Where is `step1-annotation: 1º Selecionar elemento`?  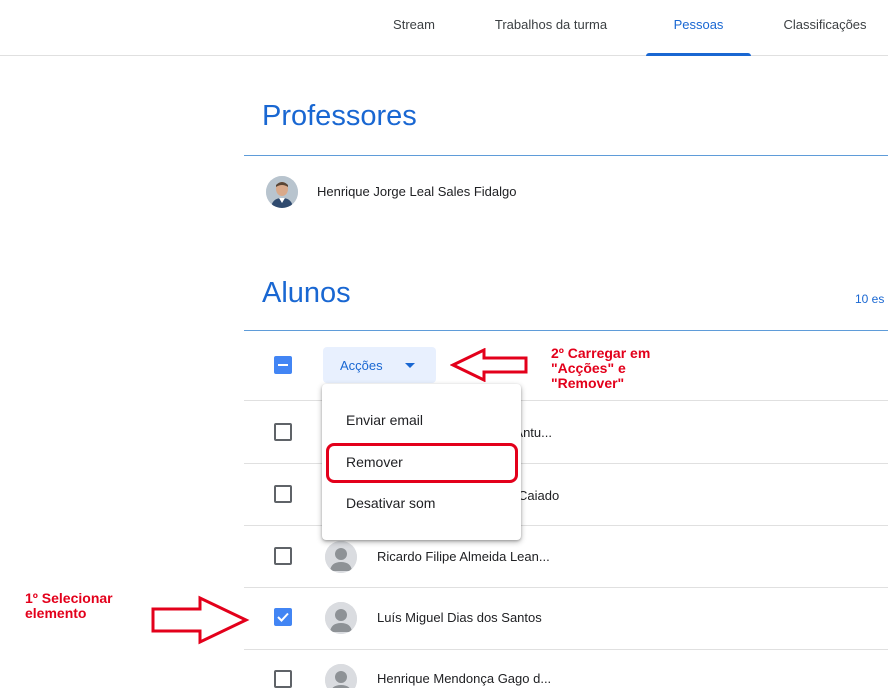
step1-annotation: 1º Selecionar elemento is located at coordinates (69, 605).